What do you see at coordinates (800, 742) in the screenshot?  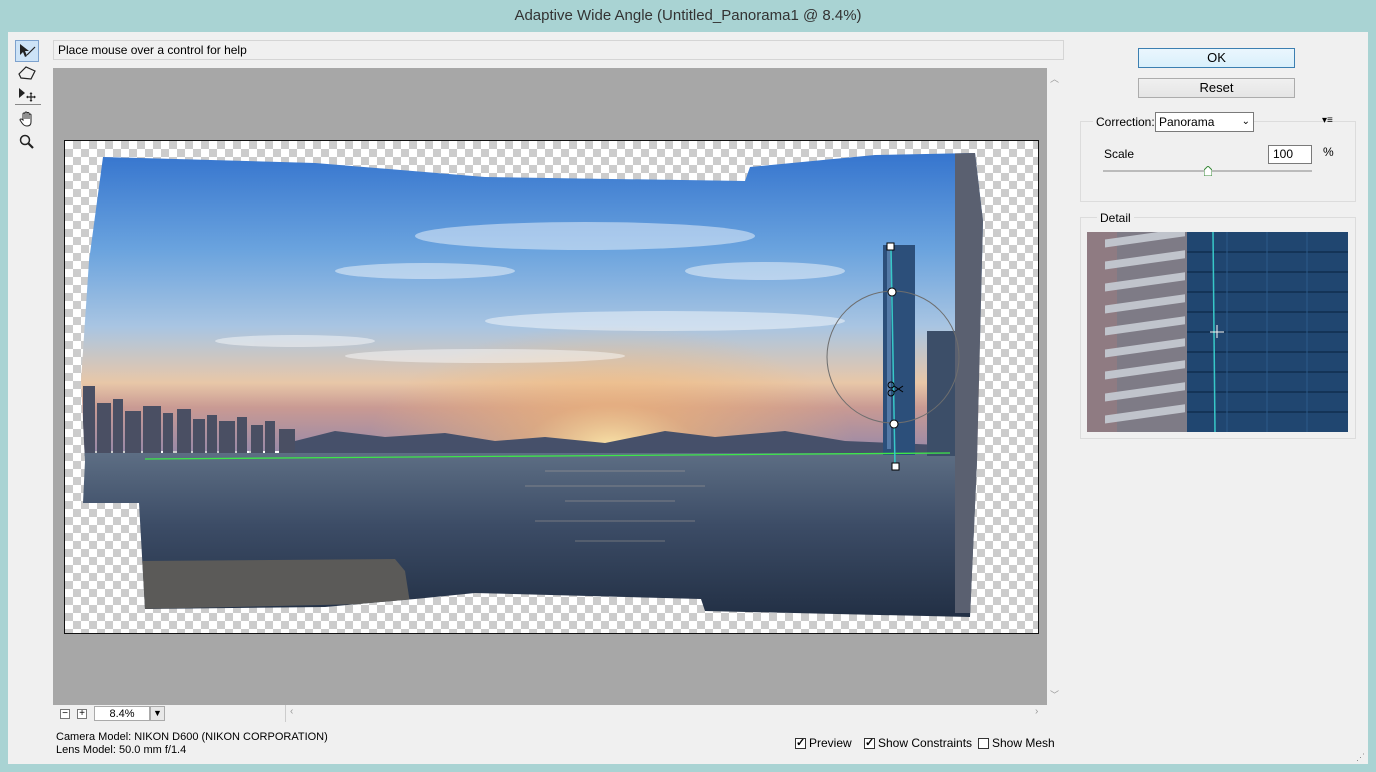 I see `preview-check-icon` at bounding box center [800, 742].